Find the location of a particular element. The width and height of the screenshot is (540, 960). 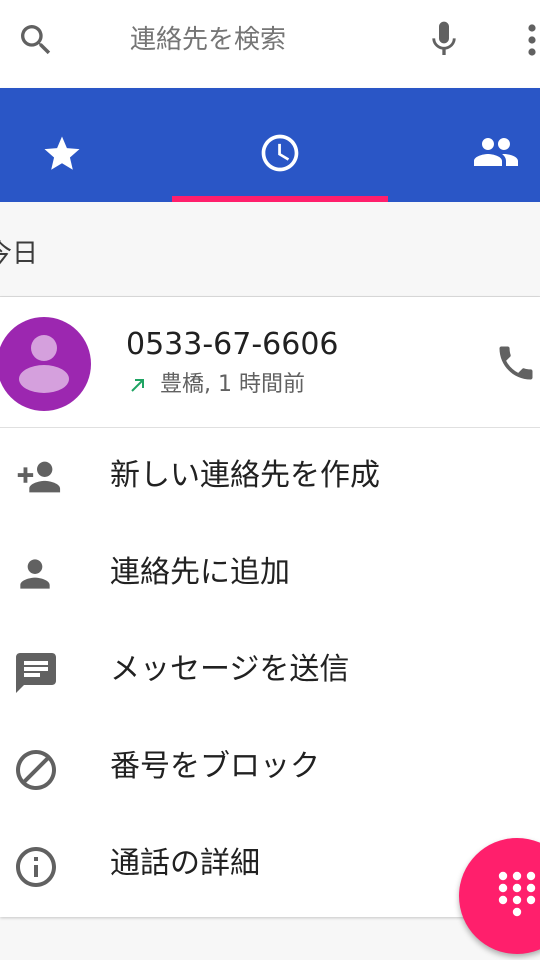

message-icon is located at coordinates (36, 673).